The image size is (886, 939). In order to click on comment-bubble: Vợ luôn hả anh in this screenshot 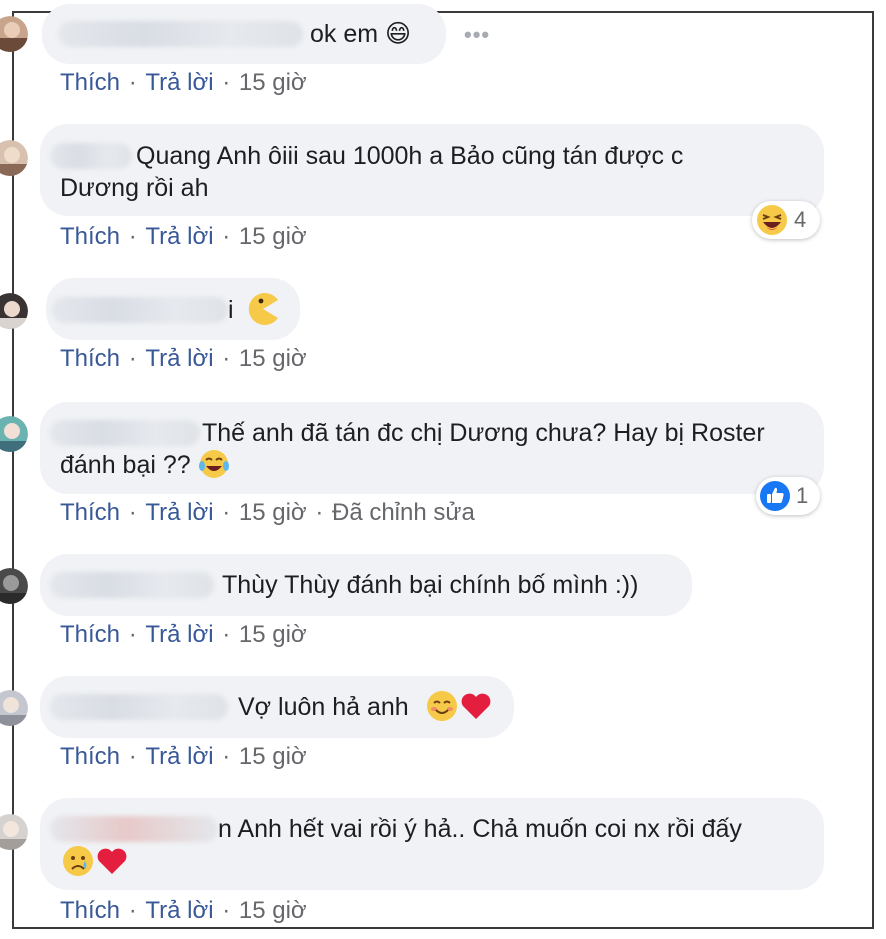, I will do `click(277, 707)`.